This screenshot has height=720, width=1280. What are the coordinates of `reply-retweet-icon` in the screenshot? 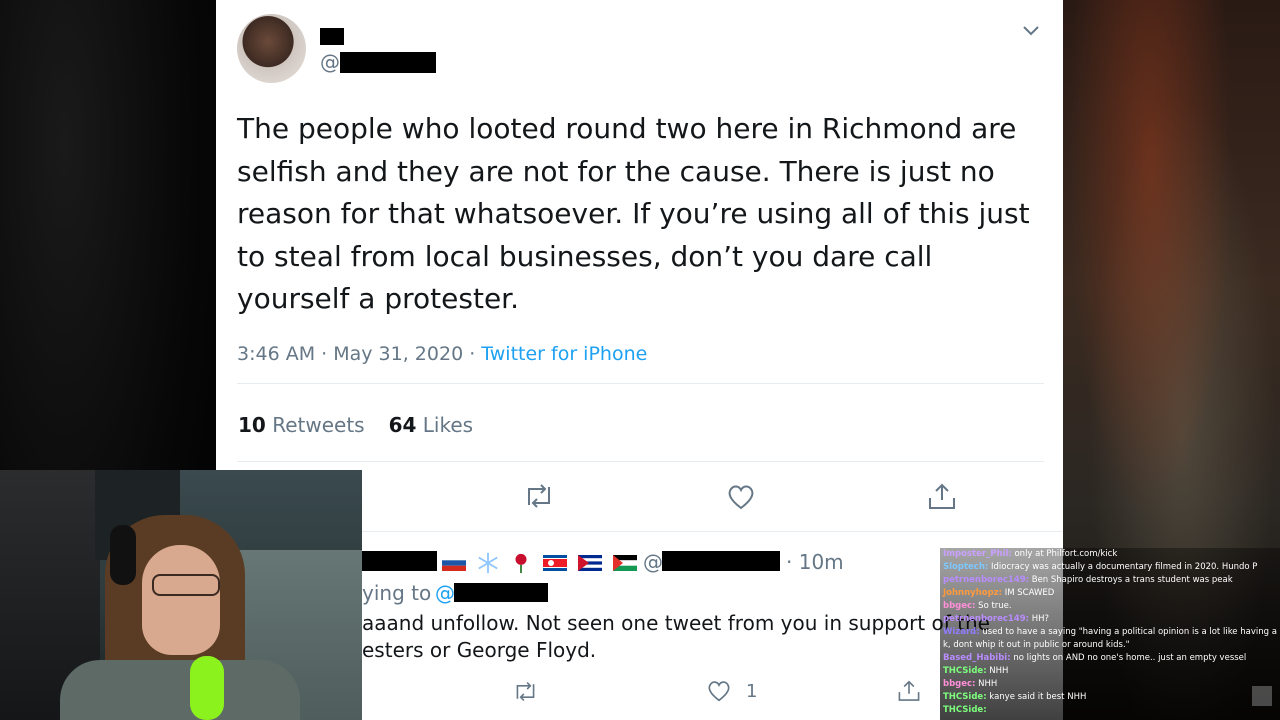 It's located at (525, 691).